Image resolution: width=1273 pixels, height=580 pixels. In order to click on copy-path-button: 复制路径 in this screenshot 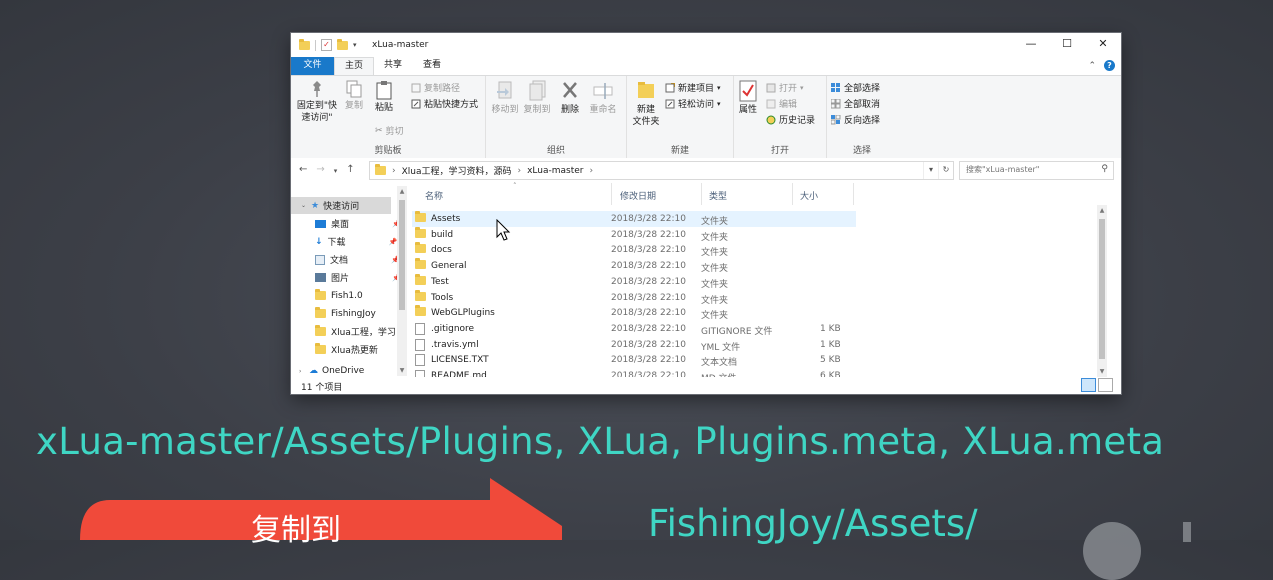, I will do `click(435, 87)`.